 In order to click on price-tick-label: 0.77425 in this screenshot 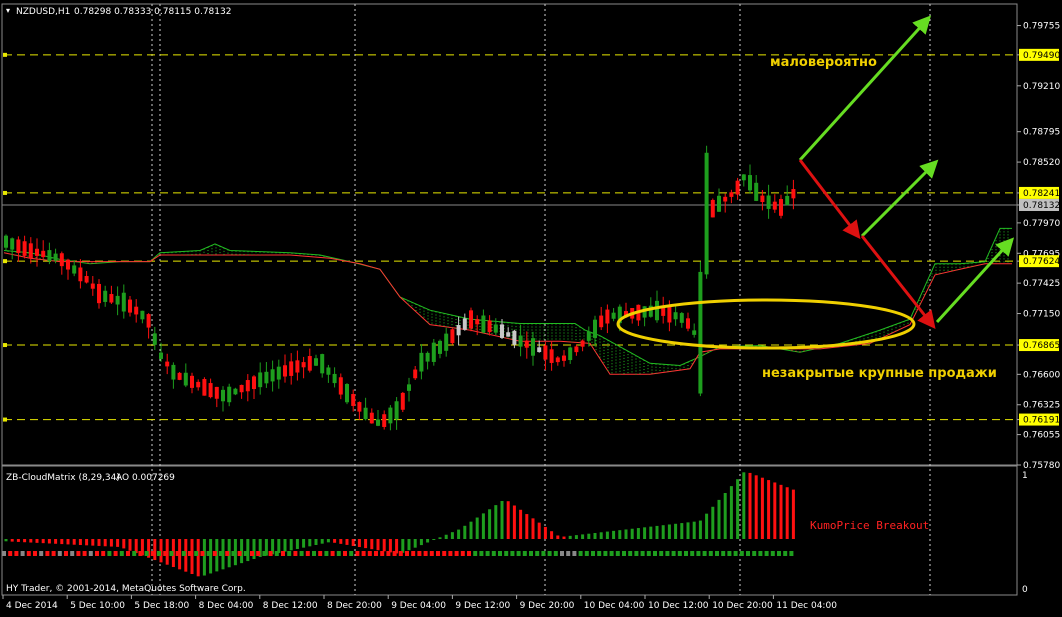, I will do `click(1041, 284)`.